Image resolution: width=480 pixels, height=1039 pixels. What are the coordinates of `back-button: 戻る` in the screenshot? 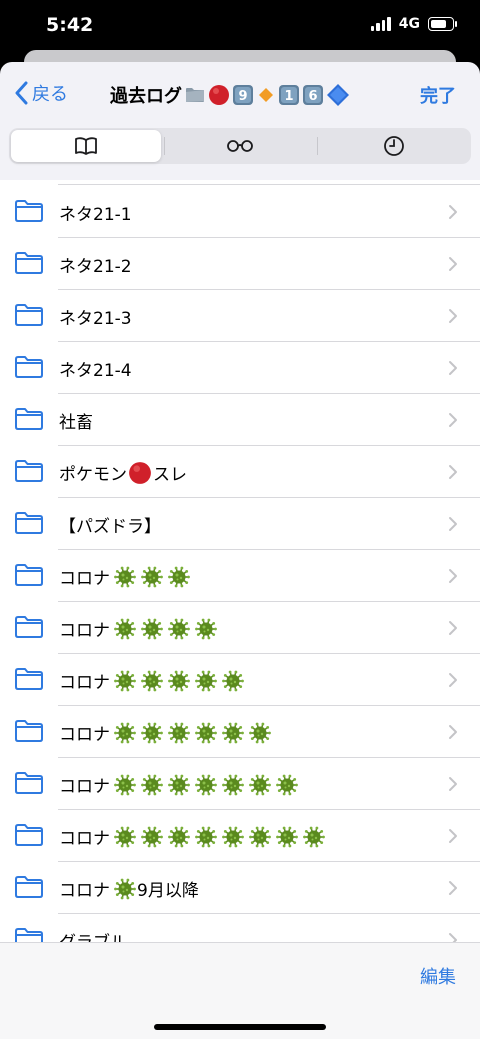 It's located at (41, 93).